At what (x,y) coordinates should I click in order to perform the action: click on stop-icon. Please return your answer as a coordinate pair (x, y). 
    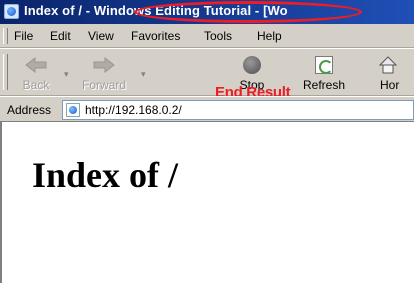
    Looking at the image, I should click on (252, 65).